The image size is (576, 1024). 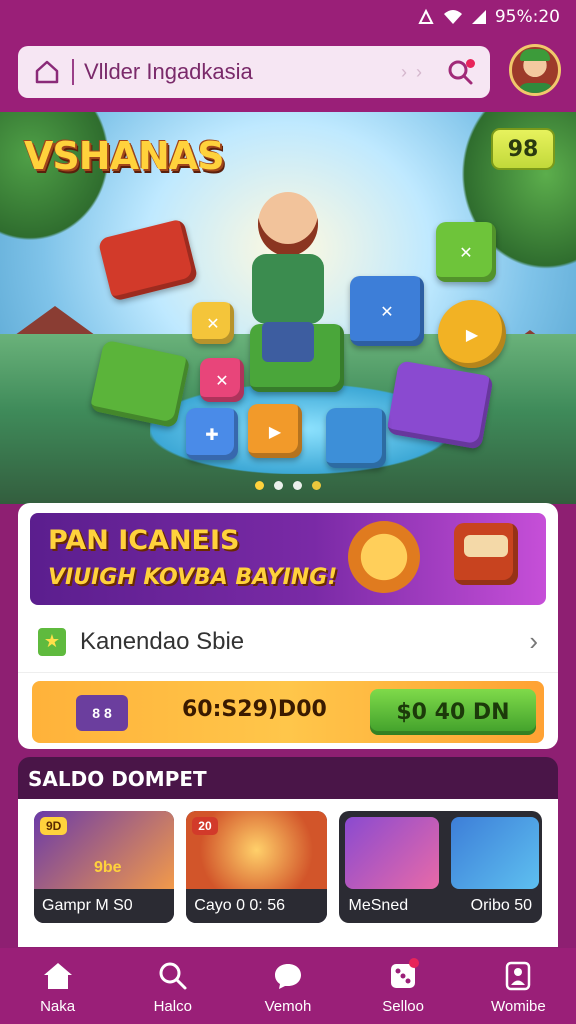 What do you see at coordinates (412, 71) in the screenshot?
I see `chevrons-icon: › ›` at bounding box center [412, 71].